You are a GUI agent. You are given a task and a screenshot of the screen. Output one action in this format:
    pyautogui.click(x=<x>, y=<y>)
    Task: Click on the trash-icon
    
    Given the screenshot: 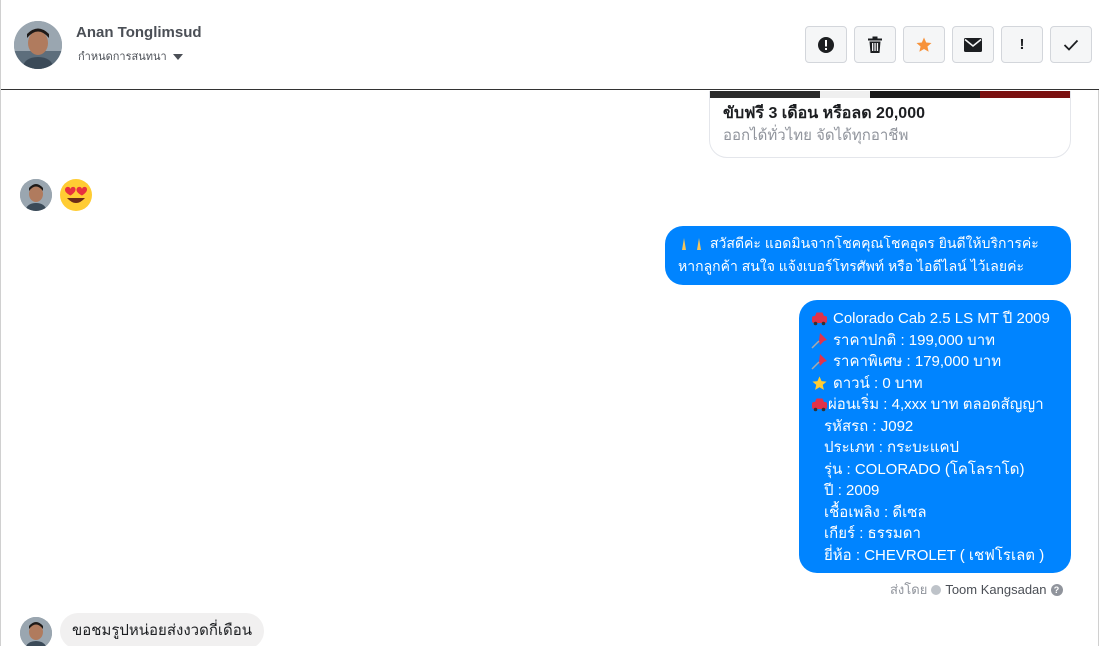 What is the action you would take?
    pyautogui.click(x=875, y=45)
    